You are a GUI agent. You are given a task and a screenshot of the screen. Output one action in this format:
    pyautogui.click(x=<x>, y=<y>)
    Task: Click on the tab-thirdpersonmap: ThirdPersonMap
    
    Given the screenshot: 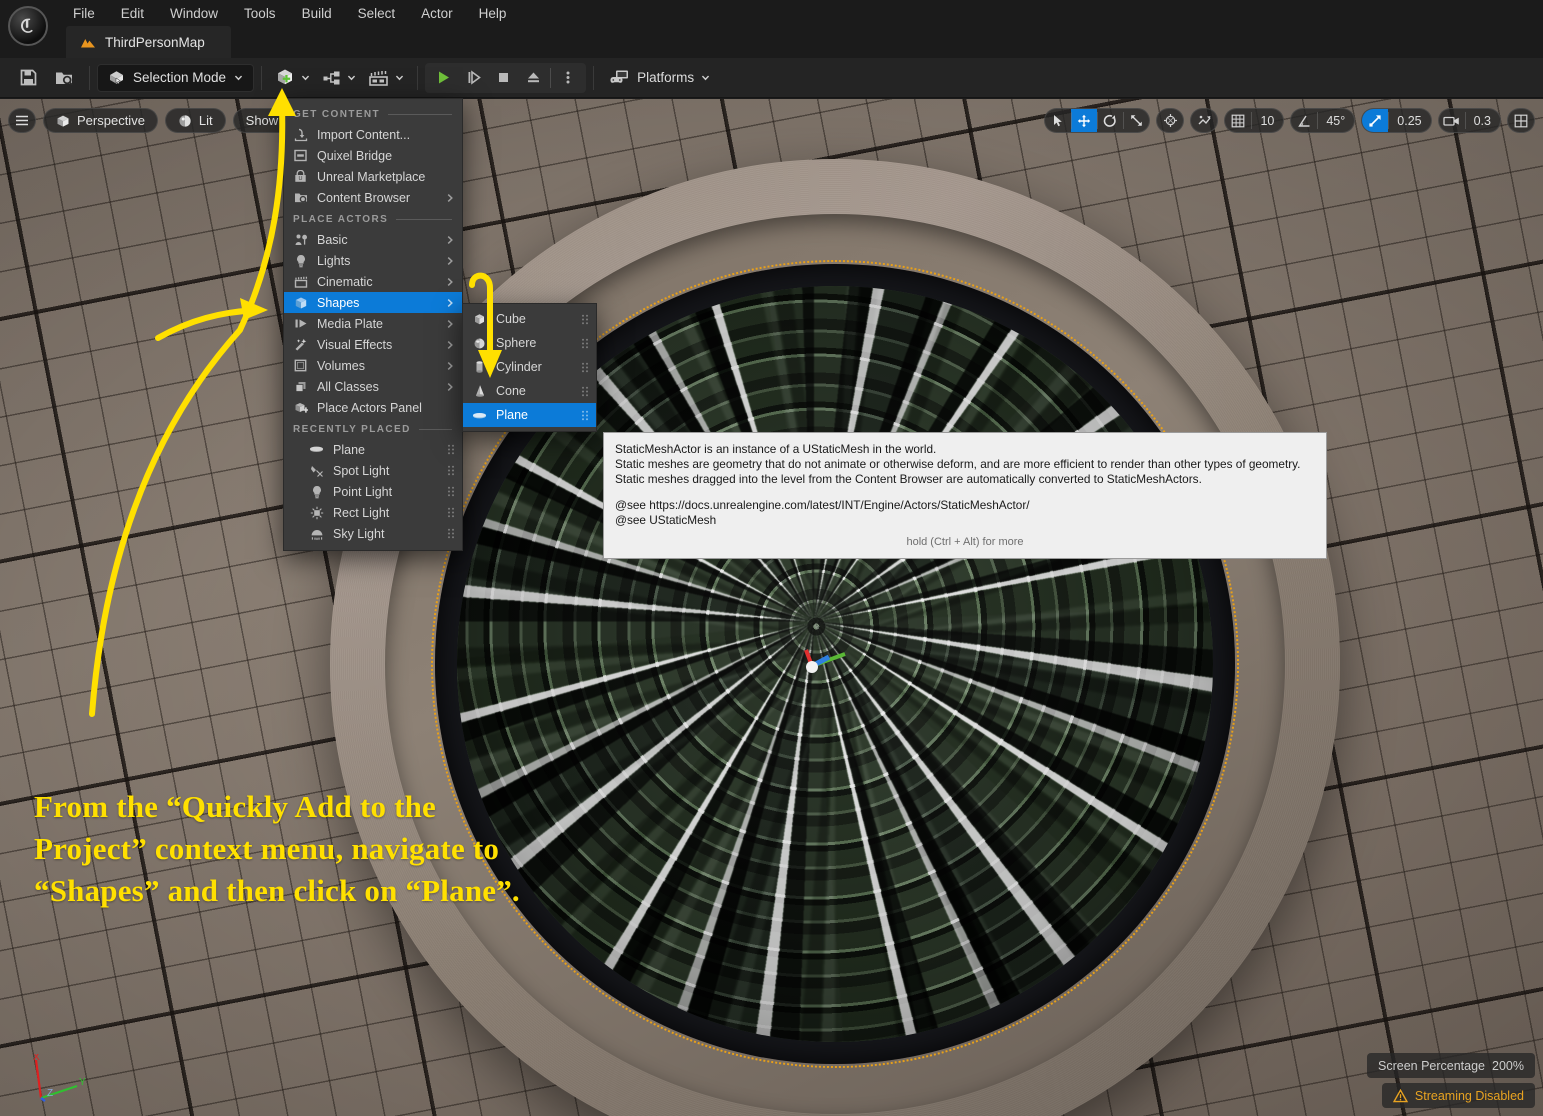 What is the action you would take?
    pyautogui.click(x=148, y=42)
    